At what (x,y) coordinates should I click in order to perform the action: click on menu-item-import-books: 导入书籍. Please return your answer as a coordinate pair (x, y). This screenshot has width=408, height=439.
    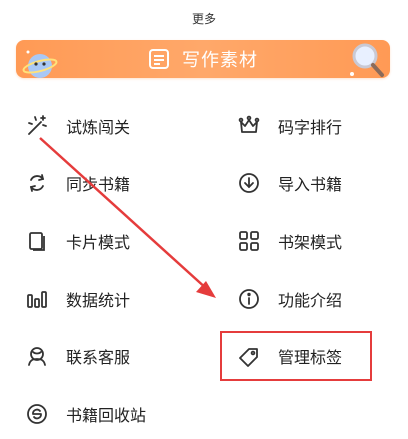
    Looking at the image, I should click on (316, 183).